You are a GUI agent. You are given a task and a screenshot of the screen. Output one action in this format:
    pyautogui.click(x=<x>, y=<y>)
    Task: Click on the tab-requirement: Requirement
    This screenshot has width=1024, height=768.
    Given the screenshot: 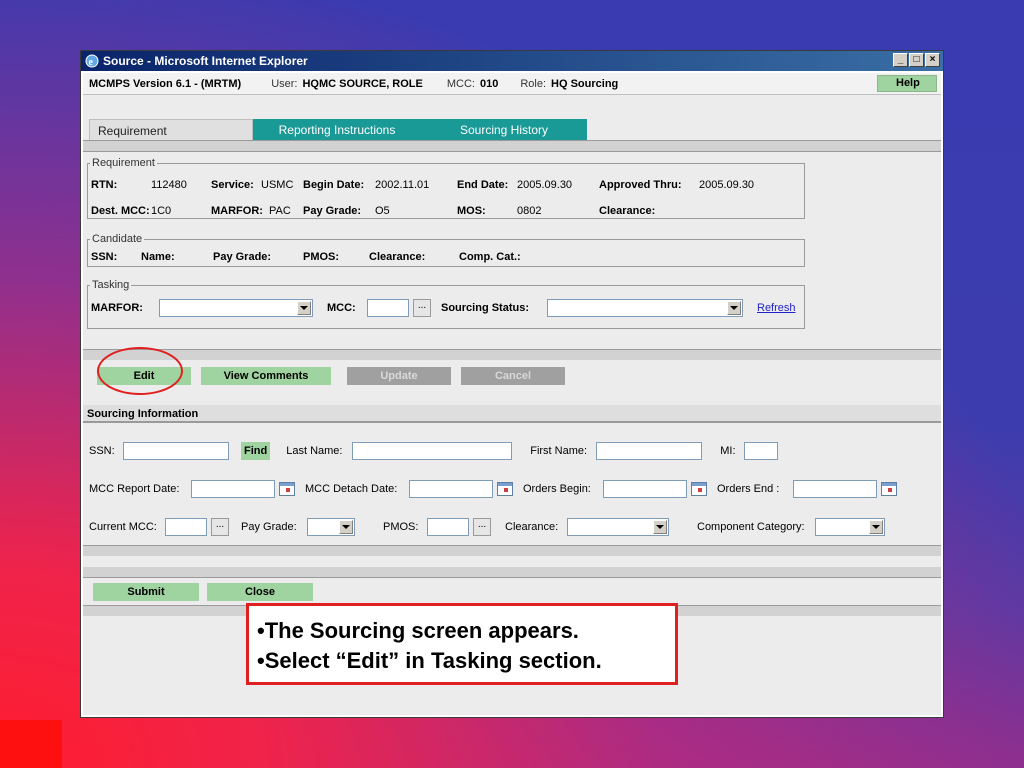 What is the action you would take?
    pyautogui.click(x=171, y=130)
    